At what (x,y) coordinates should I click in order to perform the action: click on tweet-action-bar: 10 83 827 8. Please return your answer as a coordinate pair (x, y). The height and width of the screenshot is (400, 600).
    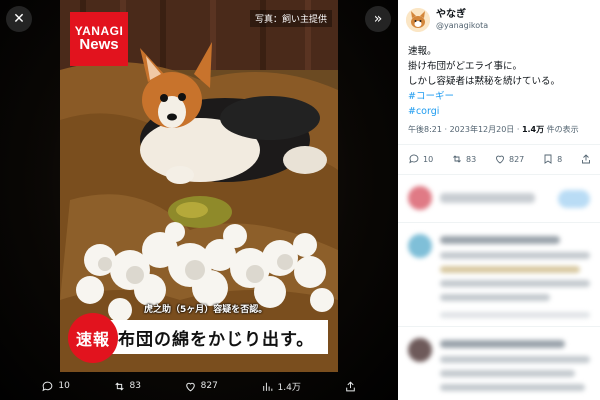
    Looking at the image, I should click on (500, 159).